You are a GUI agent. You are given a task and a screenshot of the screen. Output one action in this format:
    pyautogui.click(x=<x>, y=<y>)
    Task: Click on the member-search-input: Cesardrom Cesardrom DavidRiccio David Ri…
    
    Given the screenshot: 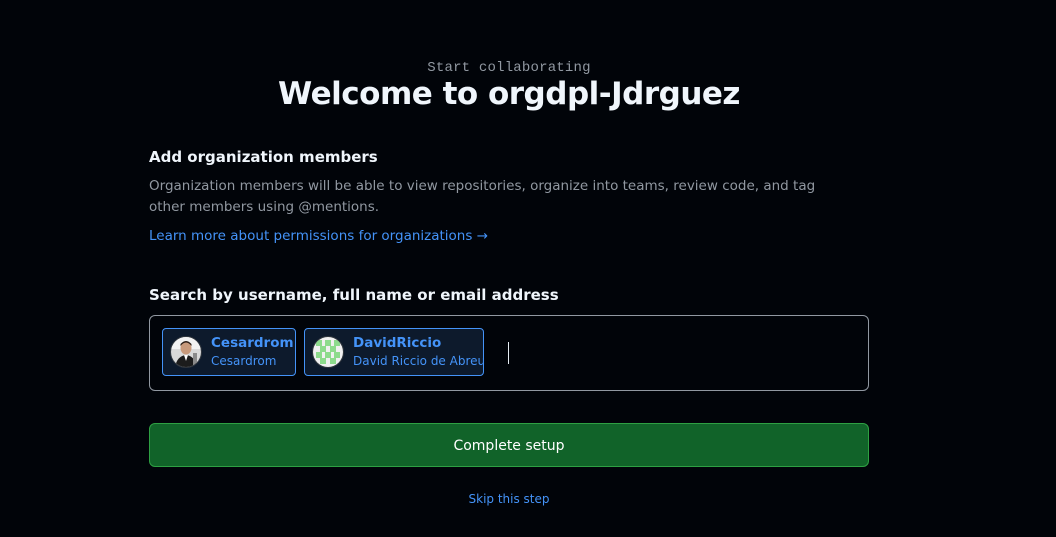 What is the action you would take?
    pyautogui.click(x=509, y=353)
    